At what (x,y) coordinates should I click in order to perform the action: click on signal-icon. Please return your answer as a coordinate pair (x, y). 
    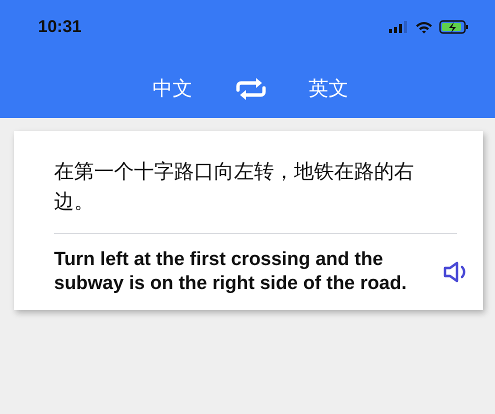
    Looking at the image, I should click on (399, 27).